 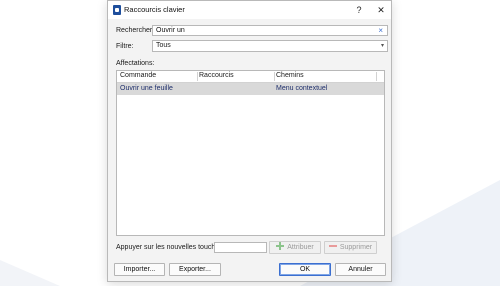 I want to click on column-header-shortcuts: Raccourcis, so click(x=216, y=75).